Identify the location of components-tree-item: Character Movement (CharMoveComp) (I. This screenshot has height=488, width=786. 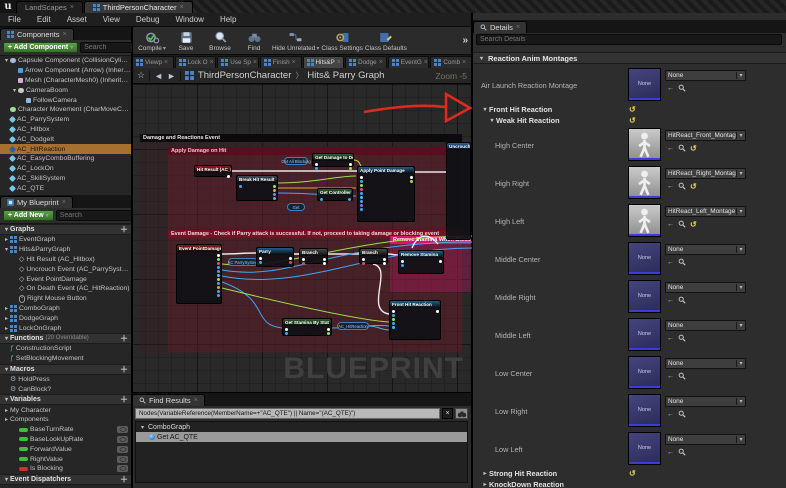
(65, 110).